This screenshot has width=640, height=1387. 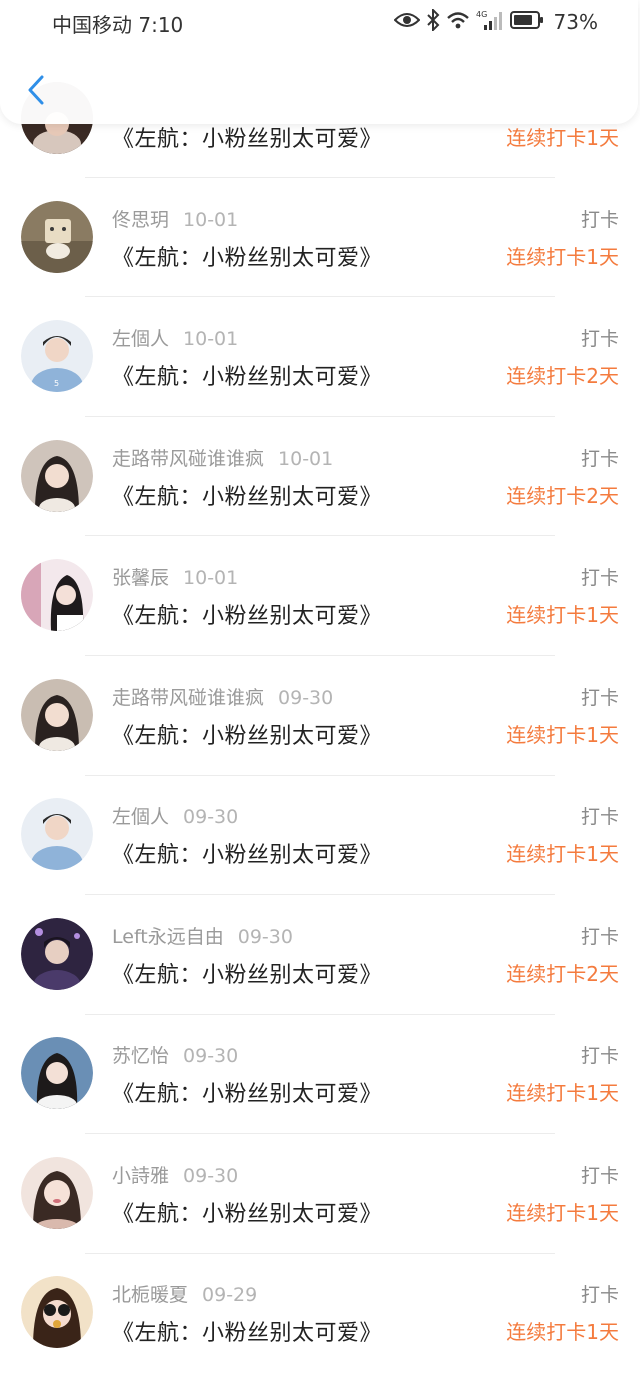 I want to click on back-button, so click(x=36, y=90).